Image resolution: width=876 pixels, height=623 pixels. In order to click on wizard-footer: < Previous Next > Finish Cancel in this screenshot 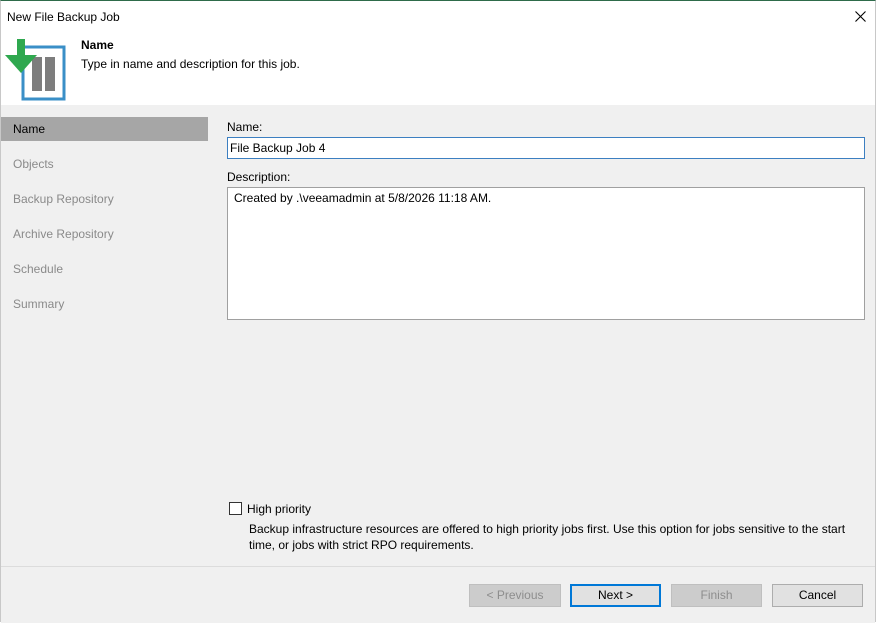, I will do `click(438, 594)`.